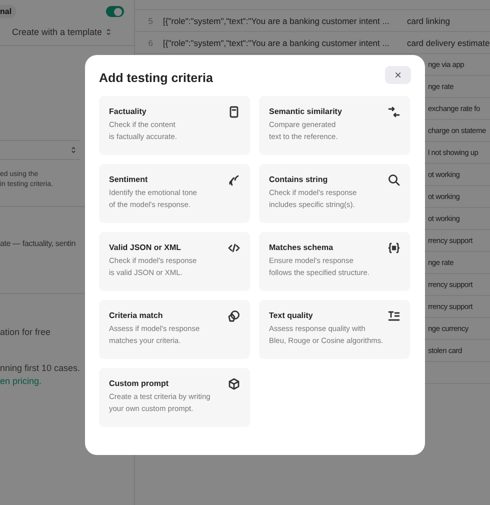 The height and width of the screenshot is (505, 490). I want to click on sound-waves-icon, so click(234, 180).